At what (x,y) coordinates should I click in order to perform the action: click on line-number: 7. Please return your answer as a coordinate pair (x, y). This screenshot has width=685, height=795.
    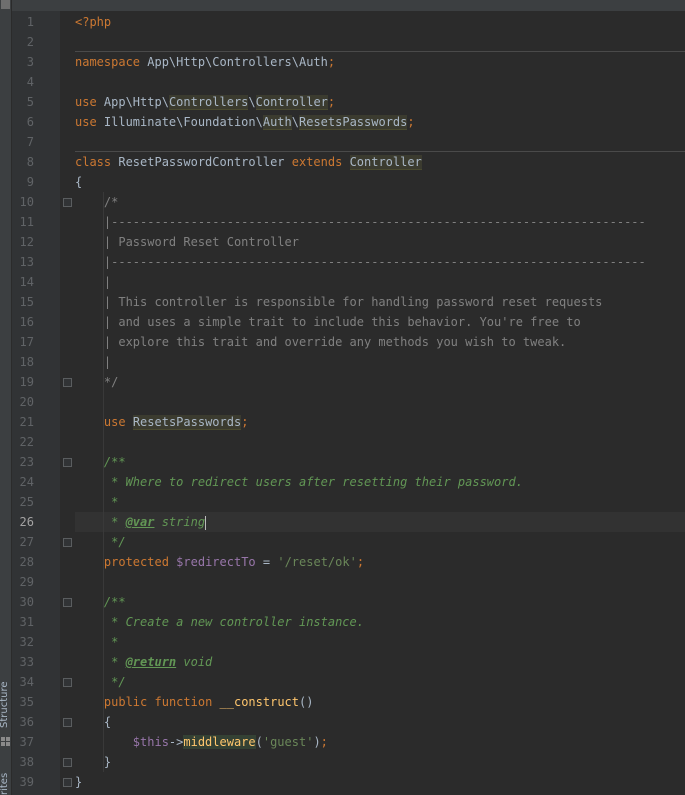
    Looking at the image, I should click on (30, 142).